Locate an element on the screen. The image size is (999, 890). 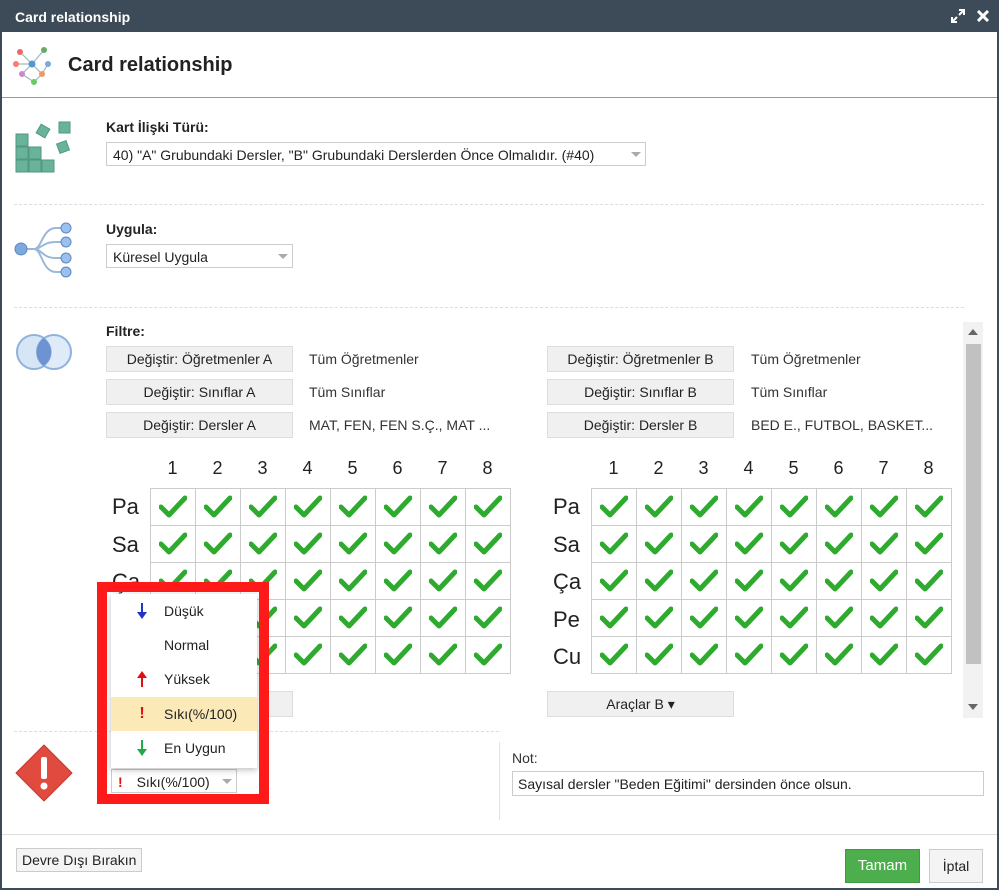
scroll-up-icon is located at coordinates (973, 332).